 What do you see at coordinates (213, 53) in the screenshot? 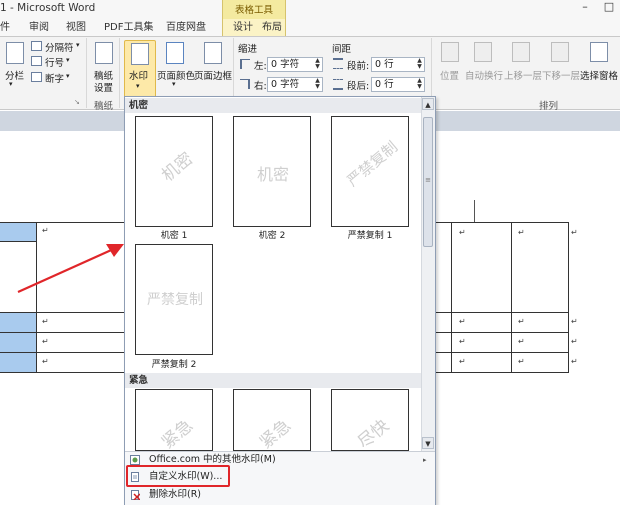
I see `page-borders-icon` at bounding box center [213, 53].